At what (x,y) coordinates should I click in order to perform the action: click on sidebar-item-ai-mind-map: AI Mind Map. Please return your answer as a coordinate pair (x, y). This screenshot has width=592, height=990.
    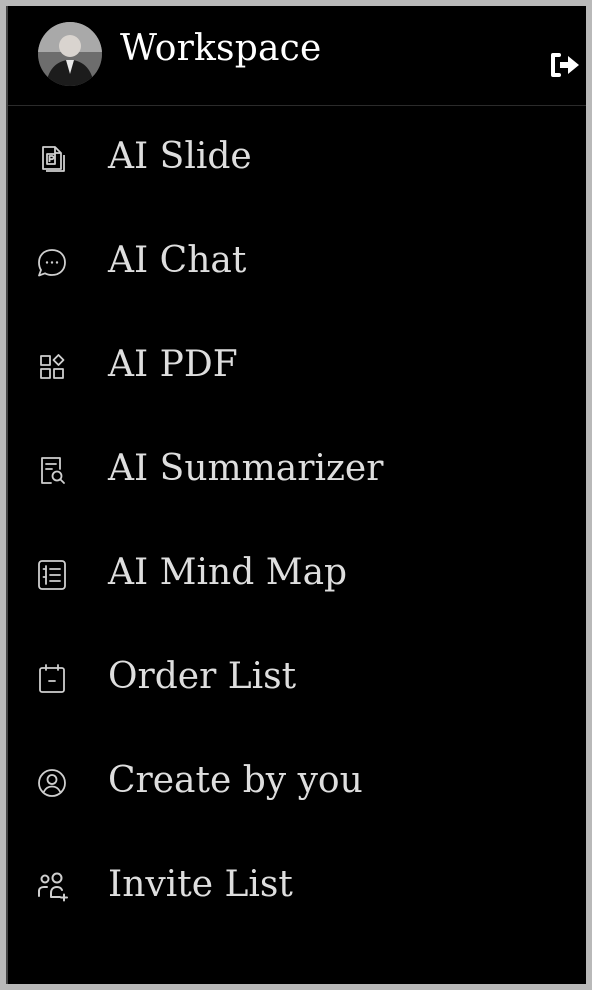
    Looking at the image, I should click on (297, 574).